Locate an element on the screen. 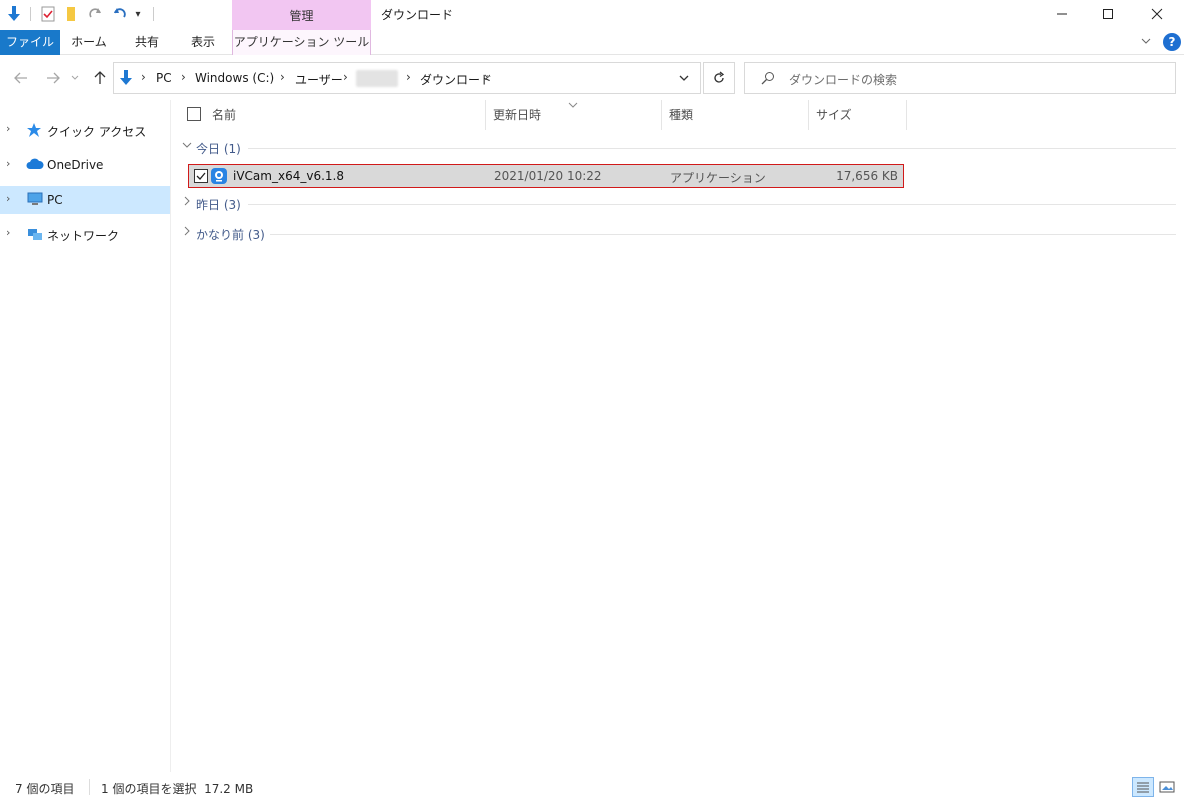 This screenshot has height=800, width=1184. ivcam-app-icon is located at coordinates (219, 176).